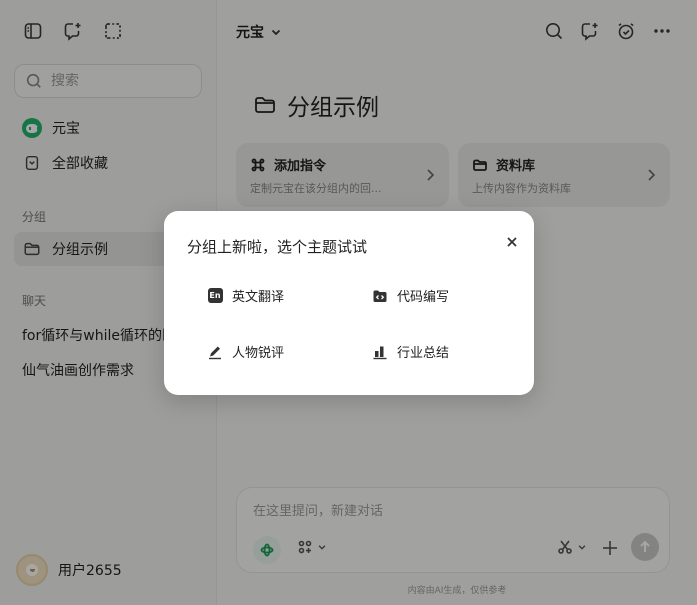 The width and height of the screenshot is (697, 605). I want to click on topic-label: 代码编写, so click(423, 297).